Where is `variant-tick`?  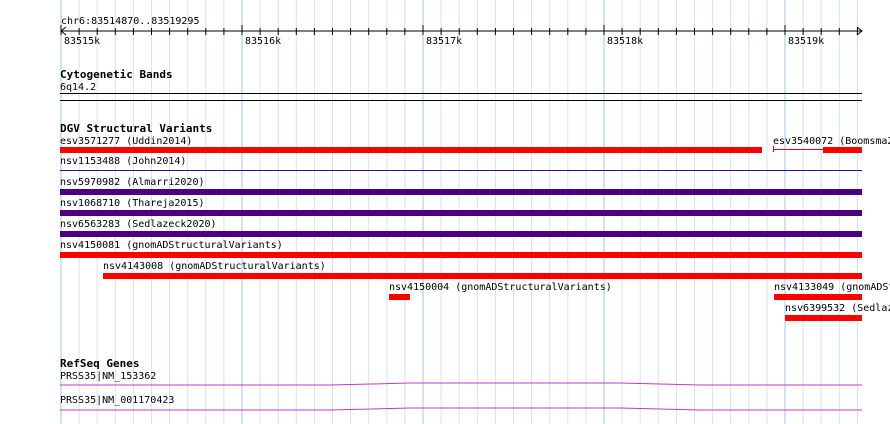
variant-tick is located at coordinates (773, 149).